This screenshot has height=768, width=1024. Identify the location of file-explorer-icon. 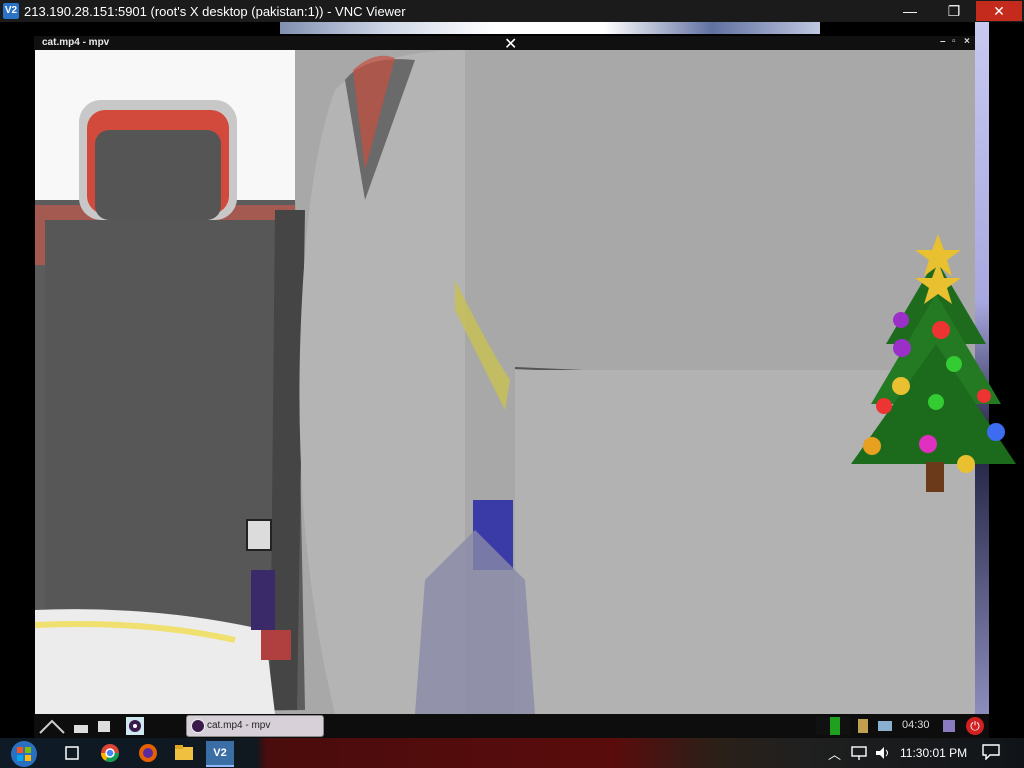
(184, 753).